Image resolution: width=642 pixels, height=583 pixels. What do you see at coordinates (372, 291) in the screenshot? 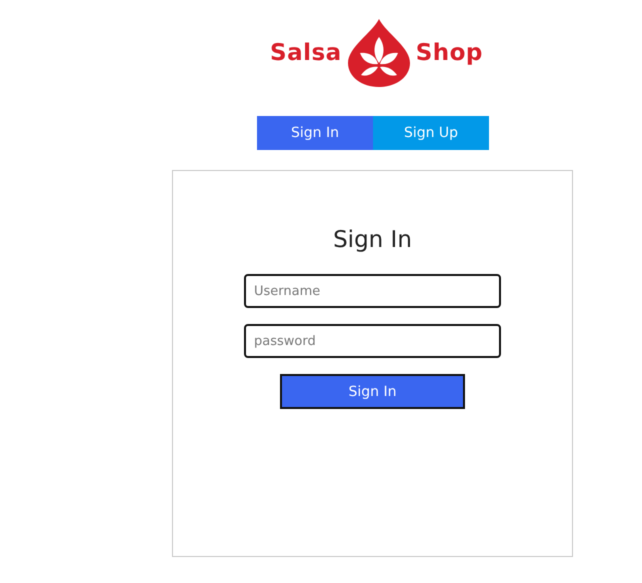
I see `input-field: Username` at bounding box center [372, 291].